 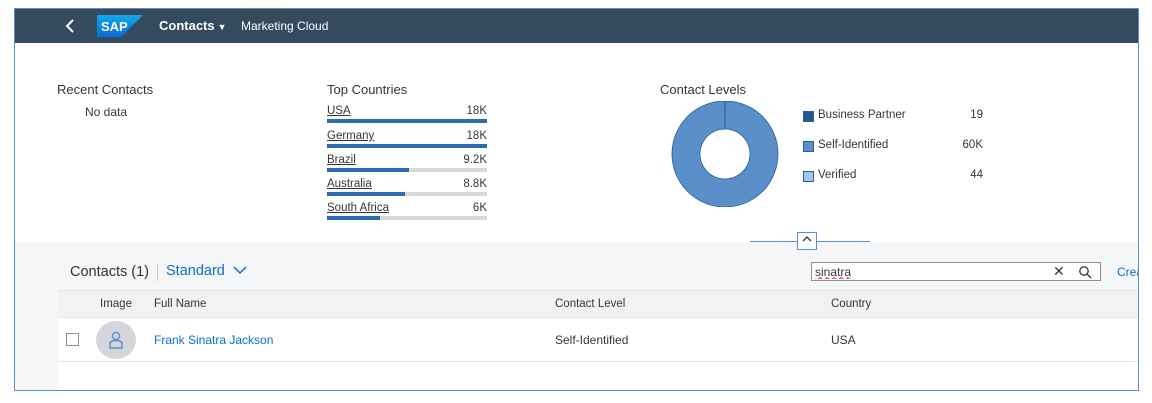 What do you see at coordinates (157, 272) in the screenshot?
I see `title-separator` at bounding box center [157, 272].